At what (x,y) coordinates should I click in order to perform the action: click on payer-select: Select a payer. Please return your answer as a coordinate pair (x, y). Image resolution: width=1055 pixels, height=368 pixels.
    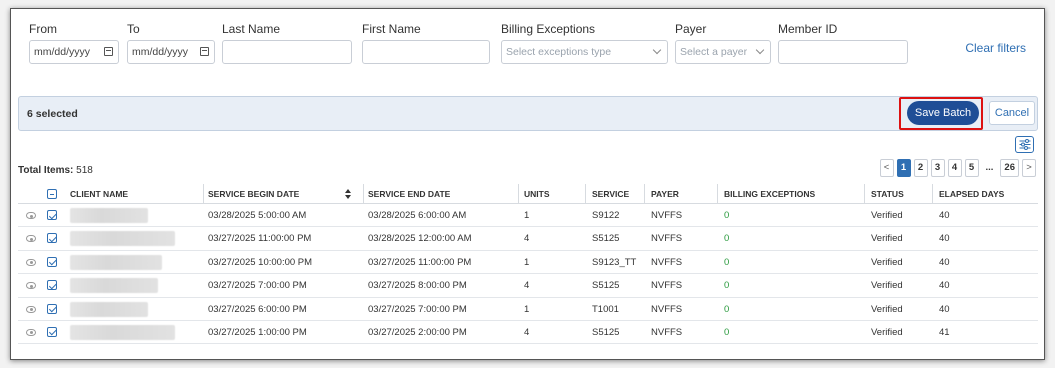
    Looking at the image, I should click on (723, 52).